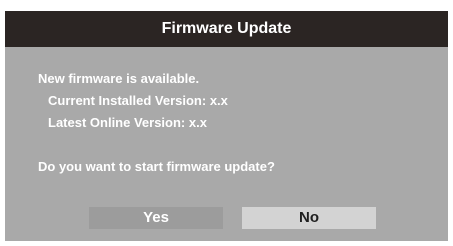 The image size is (453, 246). Describe the element at coordinates (226, 29) in the screenshot. I see `dialog-title: Firmware Update` at that location.